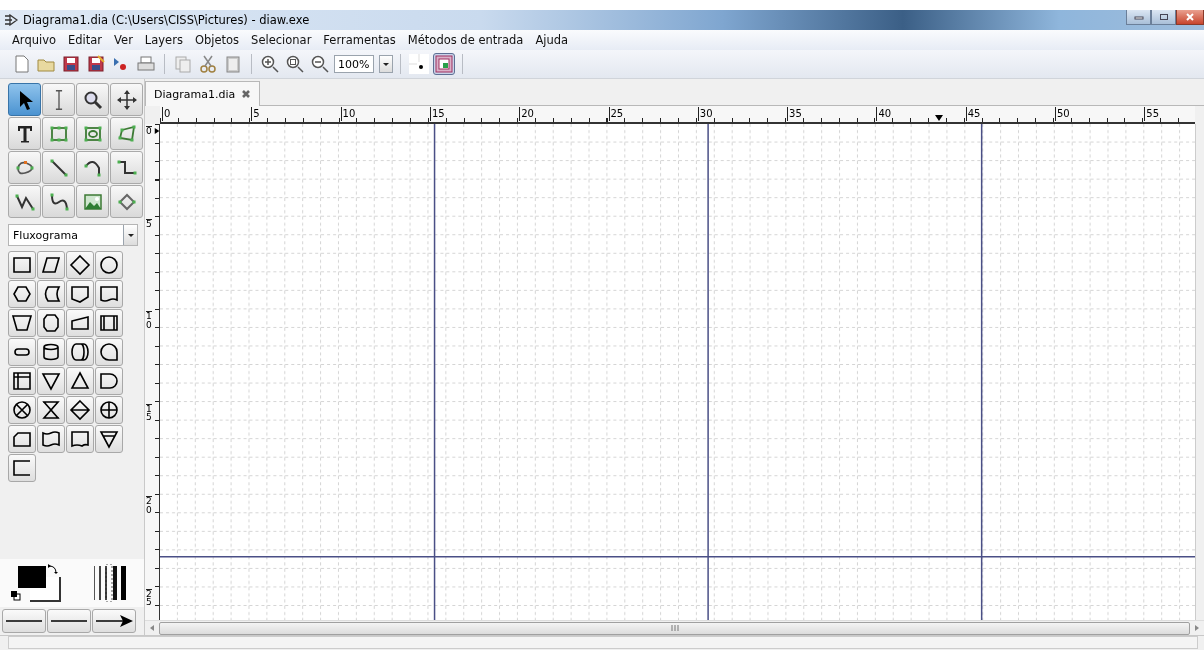 This screenshot has height=650, width=1204. I want to click on snap-grid-icon, so click(419, 64).